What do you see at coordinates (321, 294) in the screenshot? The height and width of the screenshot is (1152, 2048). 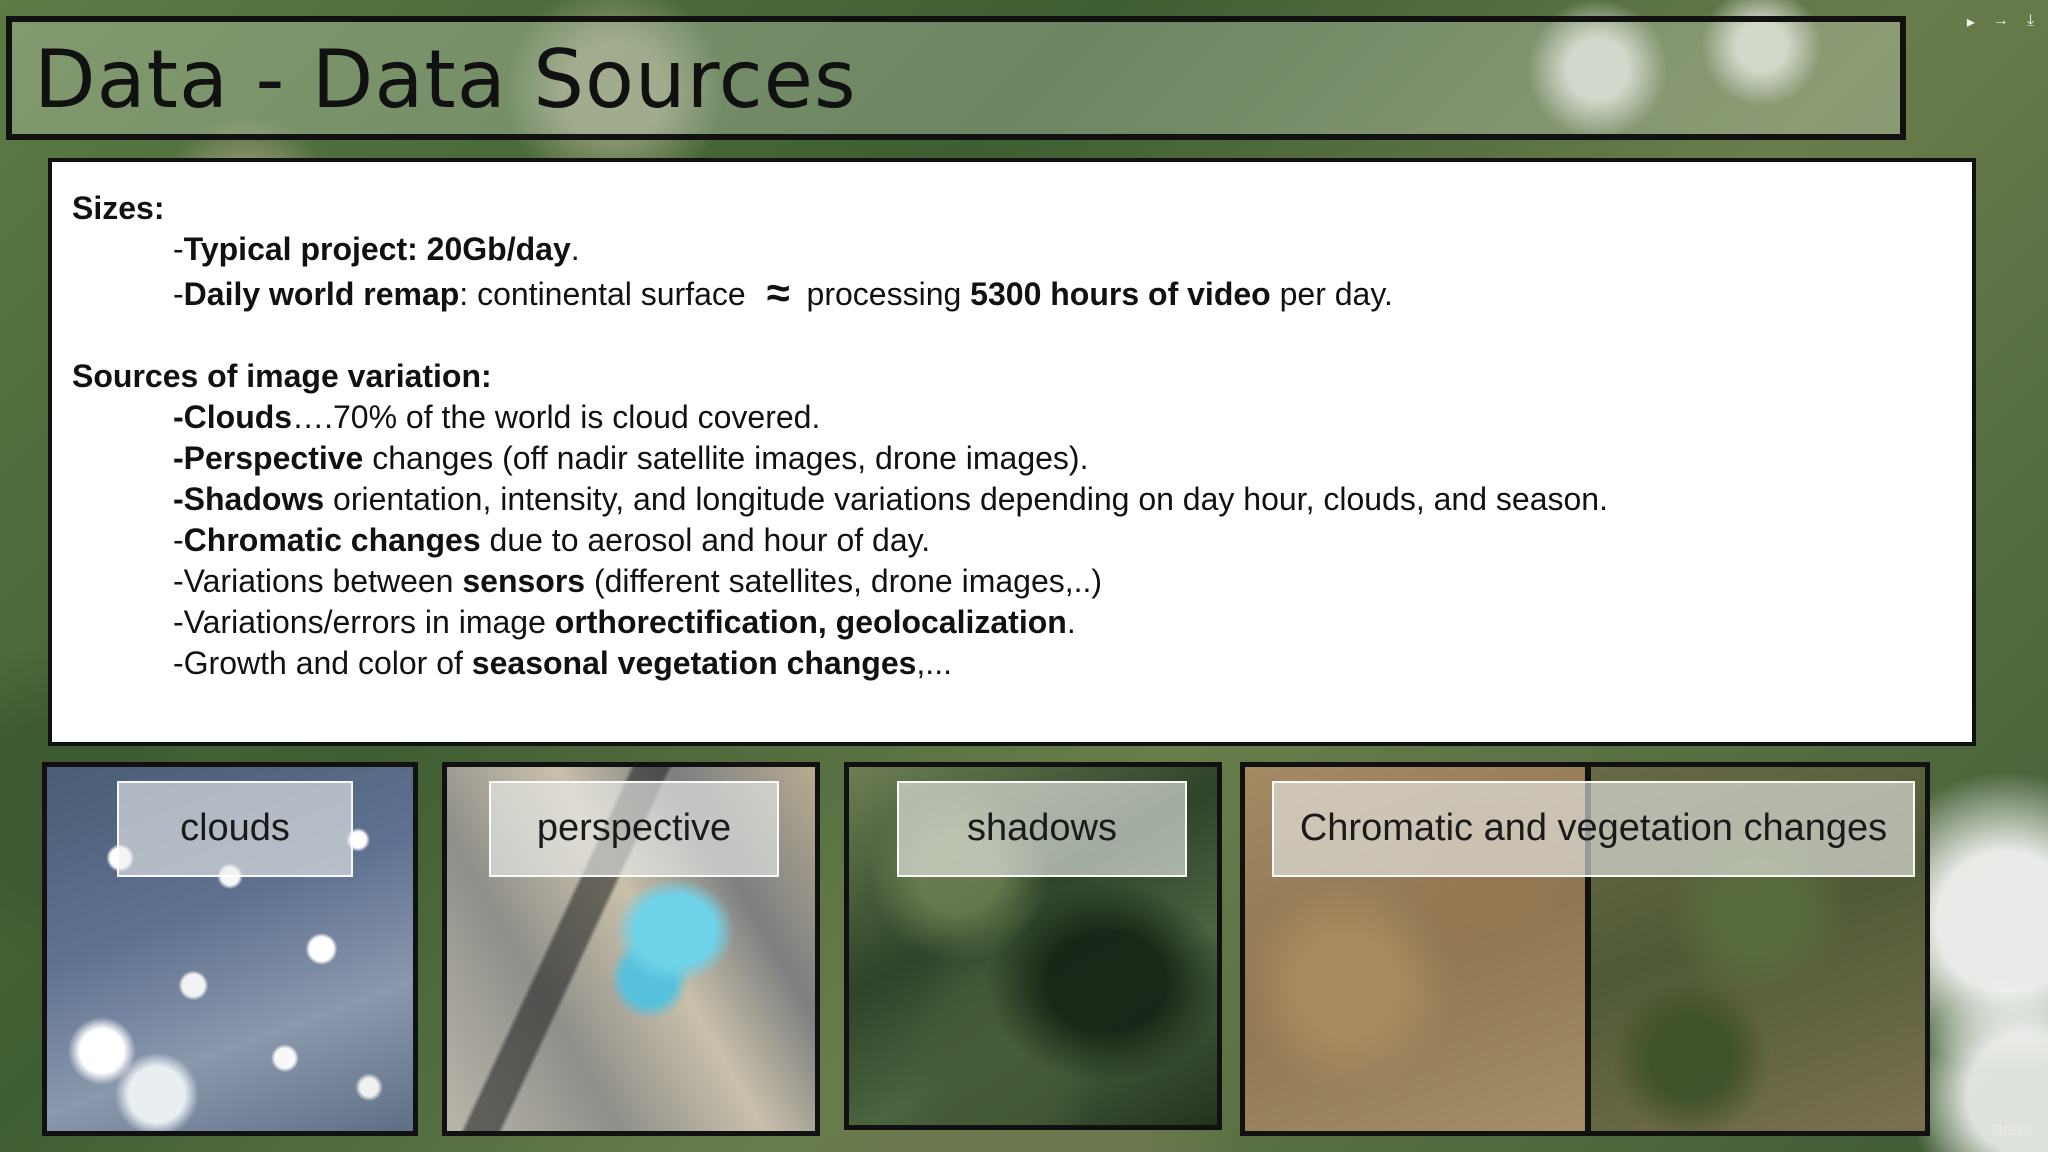 I see `bold-text: Daily world remap` at bounding box center [321, 294].